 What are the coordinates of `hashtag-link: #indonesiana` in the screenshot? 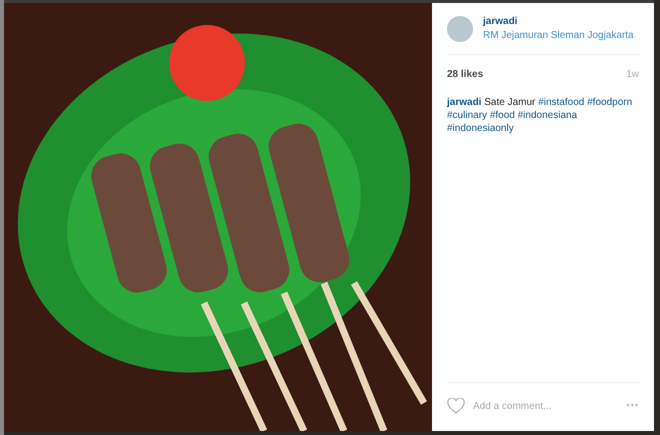 It's located at (548, 115).